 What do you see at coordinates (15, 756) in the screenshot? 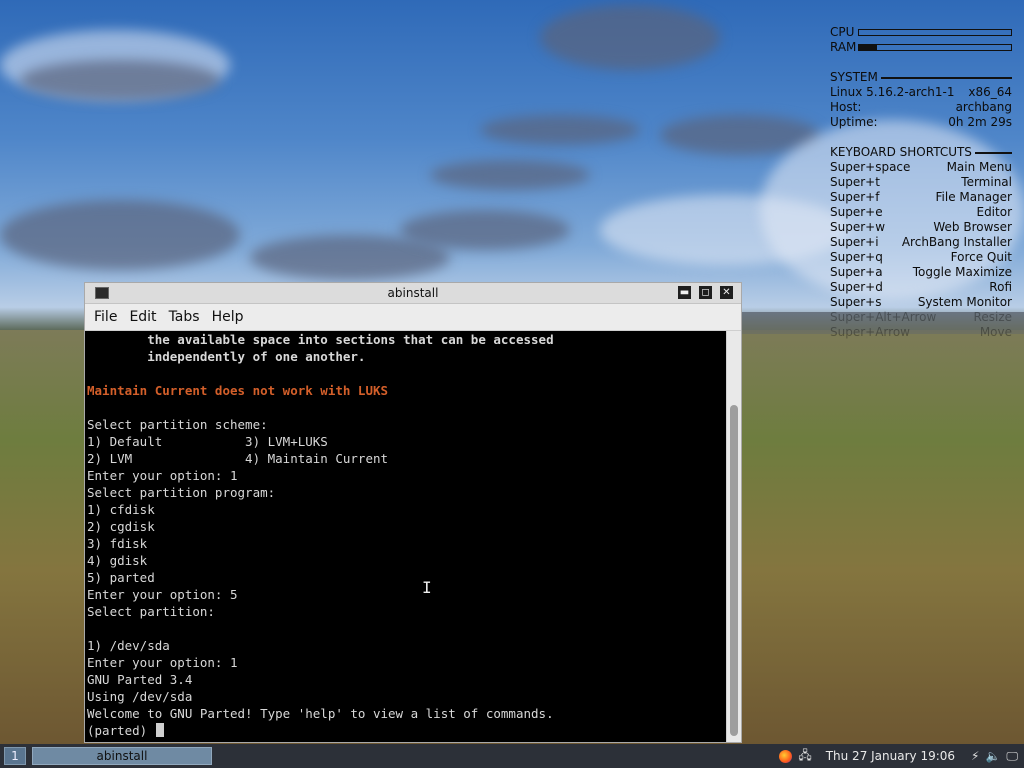
I see `workspace-button: 1` at bounding box center [15, 756].